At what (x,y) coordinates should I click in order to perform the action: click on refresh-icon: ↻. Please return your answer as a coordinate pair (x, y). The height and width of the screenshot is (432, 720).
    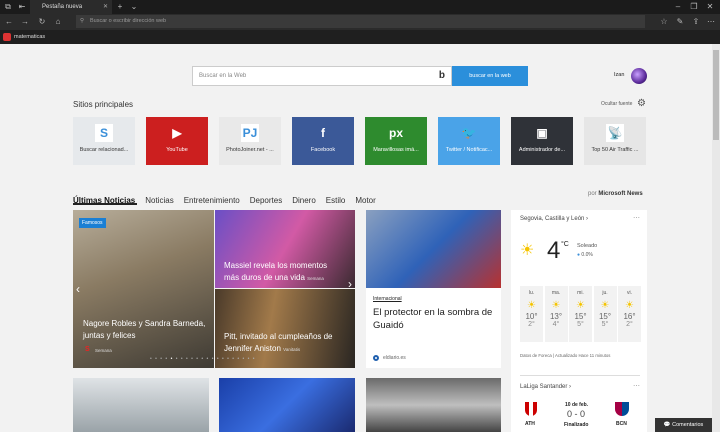
    Looking at the image, I should click on (42, 22).